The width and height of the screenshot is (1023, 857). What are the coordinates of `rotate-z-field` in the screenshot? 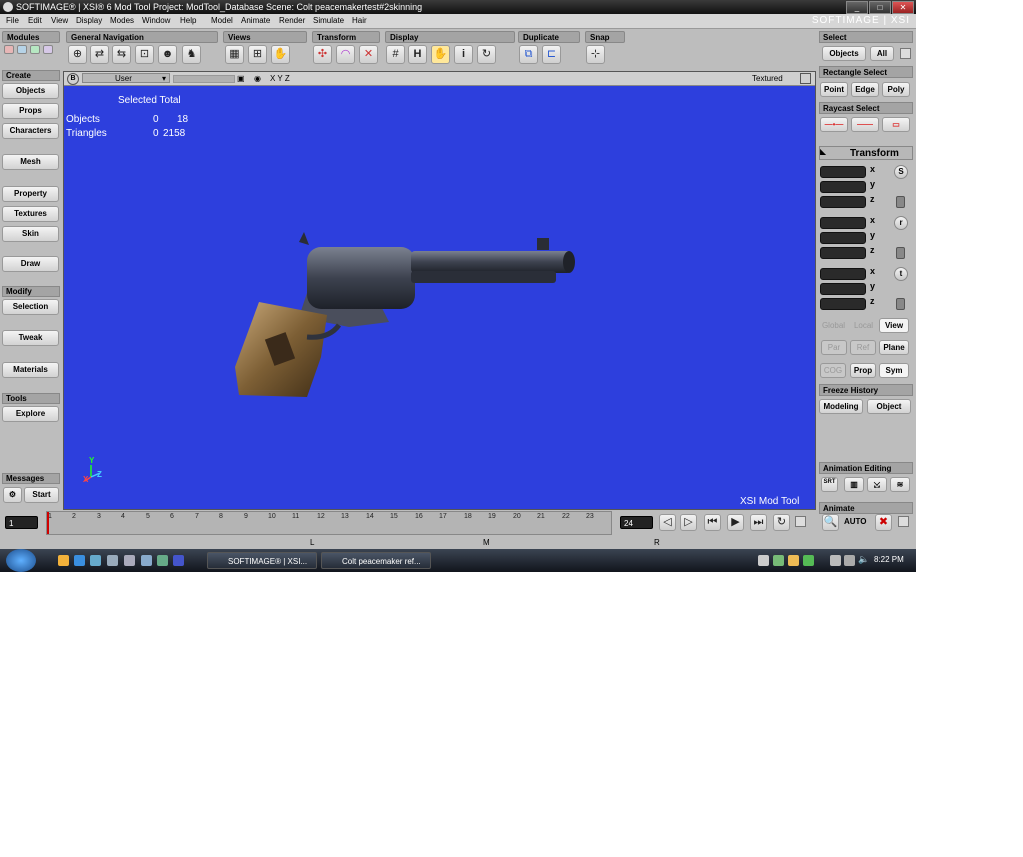 It's located at (843, 253).